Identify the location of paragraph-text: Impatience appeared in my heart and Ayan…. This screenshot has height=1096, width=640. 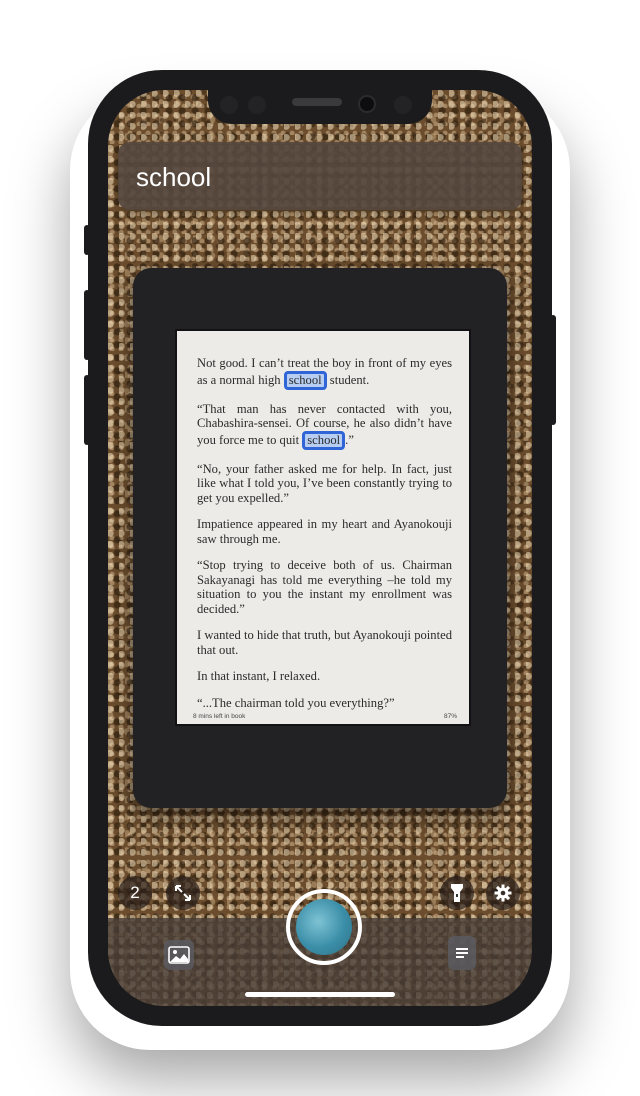
(324, 531).